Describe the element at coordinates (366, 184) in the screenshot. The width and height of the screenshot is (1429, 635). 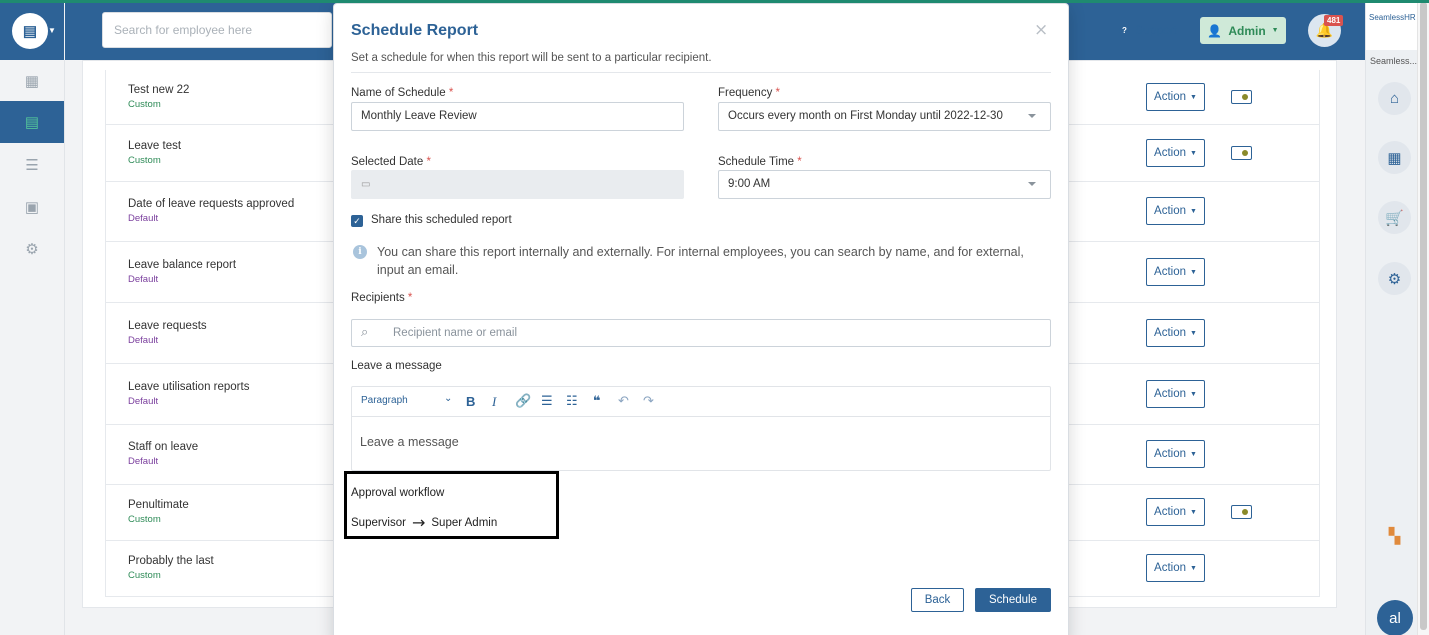
I see `calendar-icon: ▭` at that location.